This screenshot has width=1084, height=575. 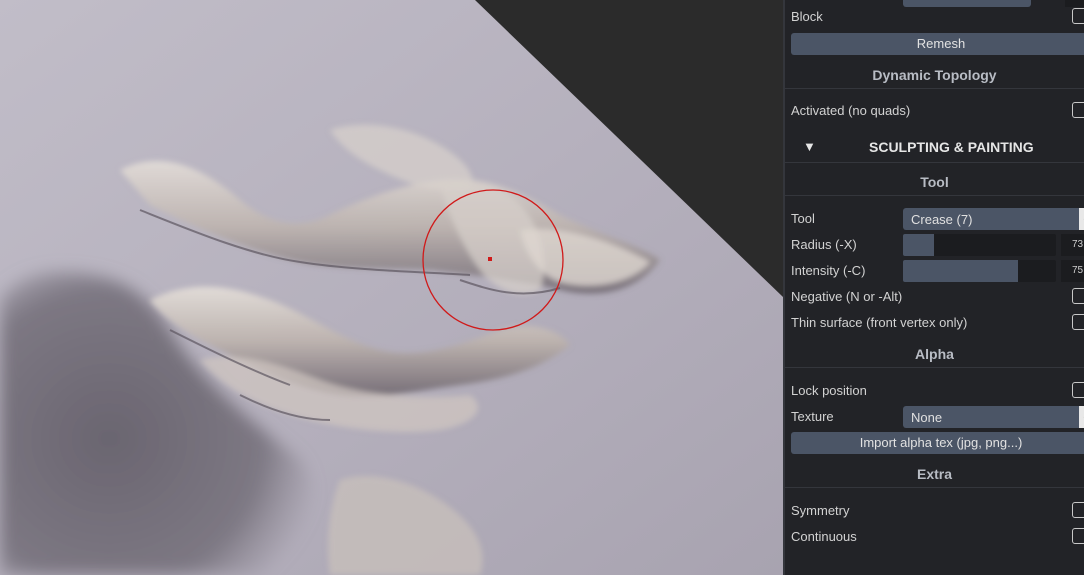 I want to click on radius-slider-fill, so click(x=919, y=245).